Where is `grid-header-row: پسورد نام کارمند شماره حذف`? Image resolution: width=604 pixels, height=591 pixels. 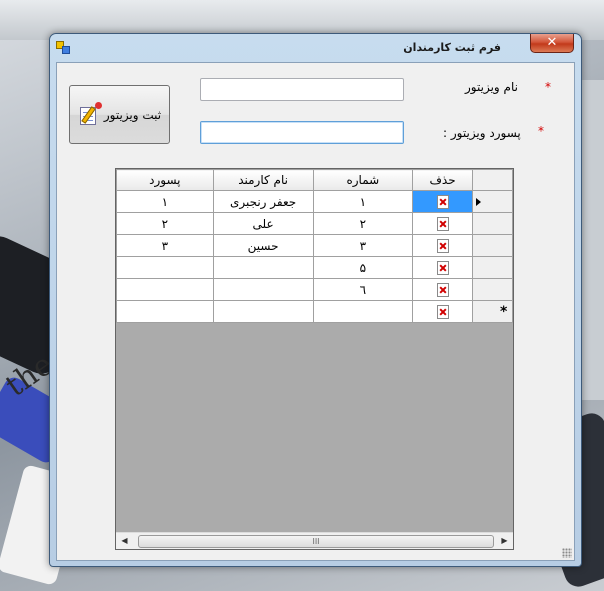 grid-header-row: پسورد نام کارمند شماره حذف is located at coordinates (315, 180).